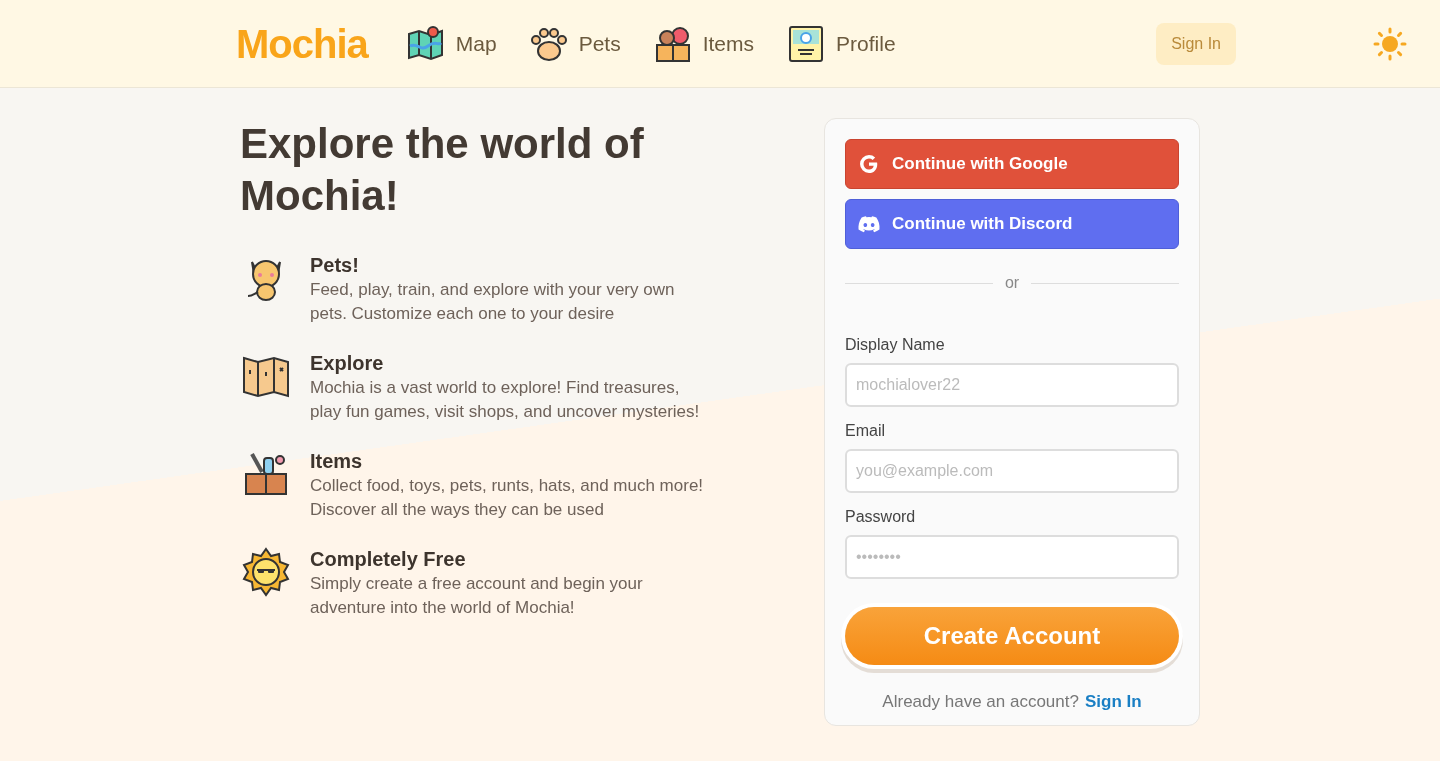  I want to click on sun-icon, so click(1390, 43).